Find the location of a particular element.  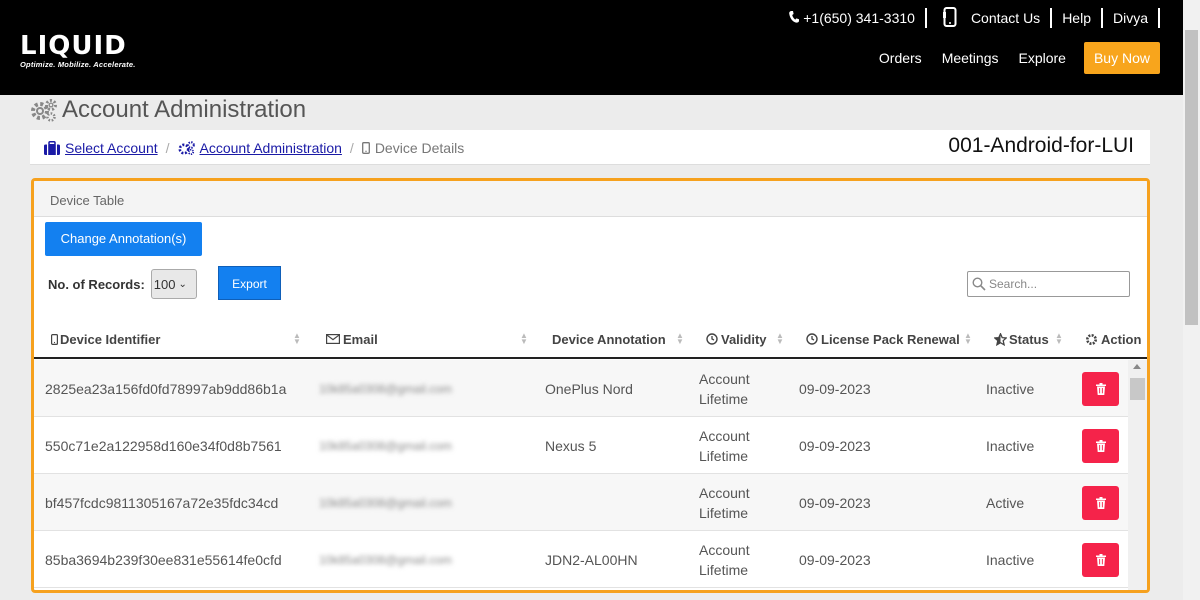

liquid-logo: LIQUID Optimize. Mobilize. Accelerate. is located at coordinates (78, 50).